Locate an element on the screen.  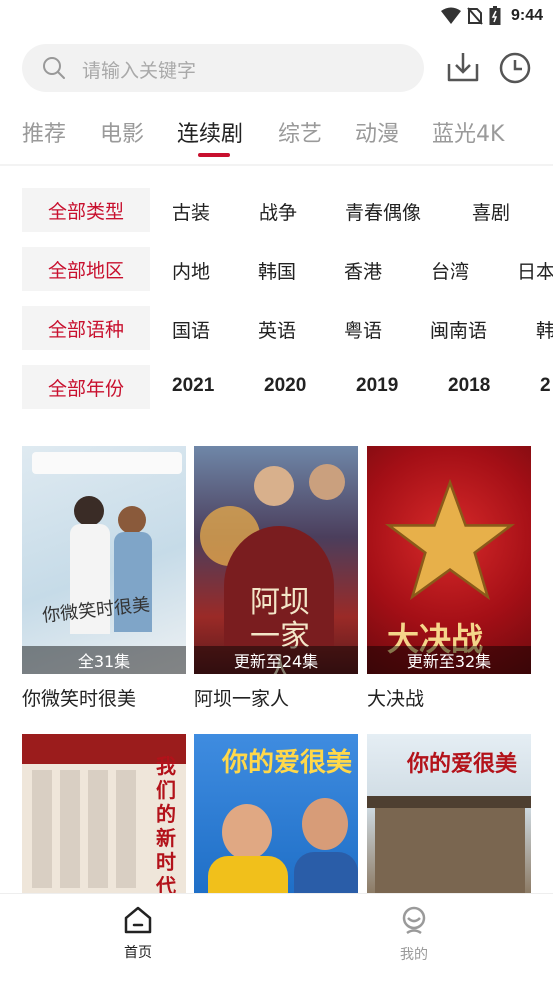
search-input: 请输入关键字 is located at coordinates (223, 68).